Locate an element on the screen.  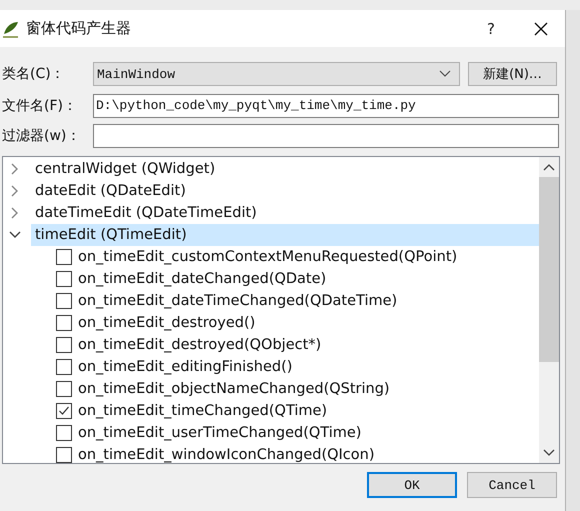
signal-item: on_timeEdit_editingFinished() is located at coordinates (185, 367).